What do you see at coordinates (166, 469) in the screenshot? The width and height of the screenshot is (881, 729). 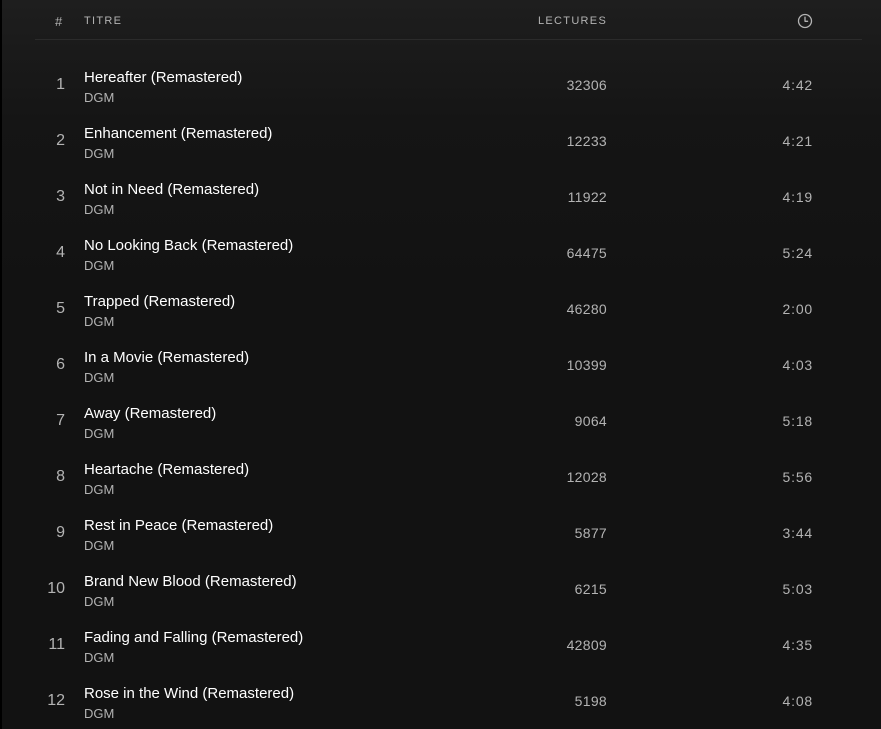 I see `track-title: Heartache (Remastered)` at bounding box center [166, 469].